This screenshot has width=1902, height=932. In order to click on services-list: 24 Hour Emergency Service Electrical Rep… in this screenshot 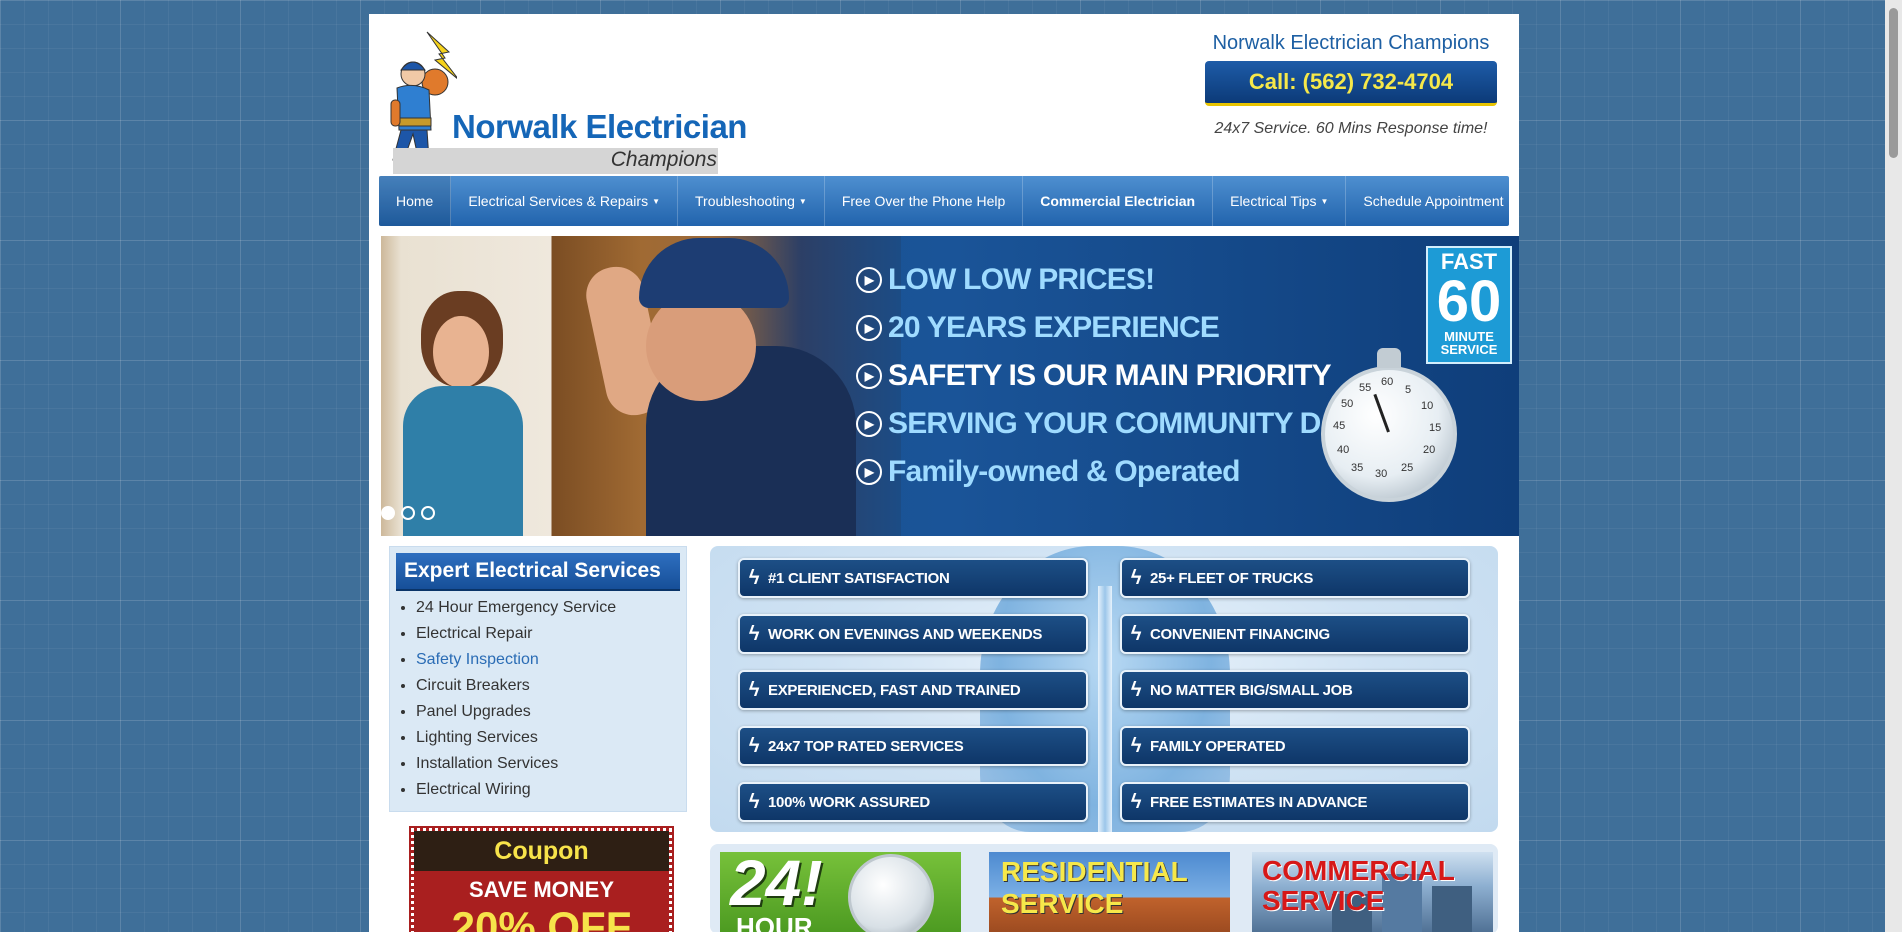, I will do `click(538, 699)`.